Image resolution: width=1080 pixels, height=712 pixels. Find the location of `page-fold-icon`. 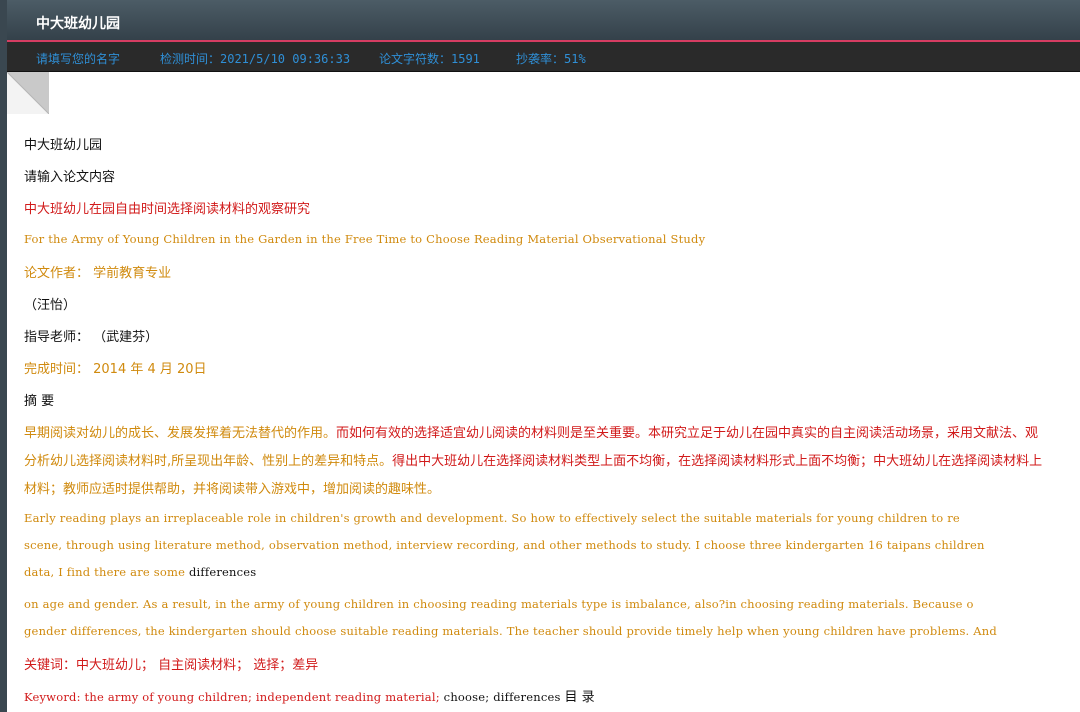

page-fold-icon is located at coordinates (28, 93).